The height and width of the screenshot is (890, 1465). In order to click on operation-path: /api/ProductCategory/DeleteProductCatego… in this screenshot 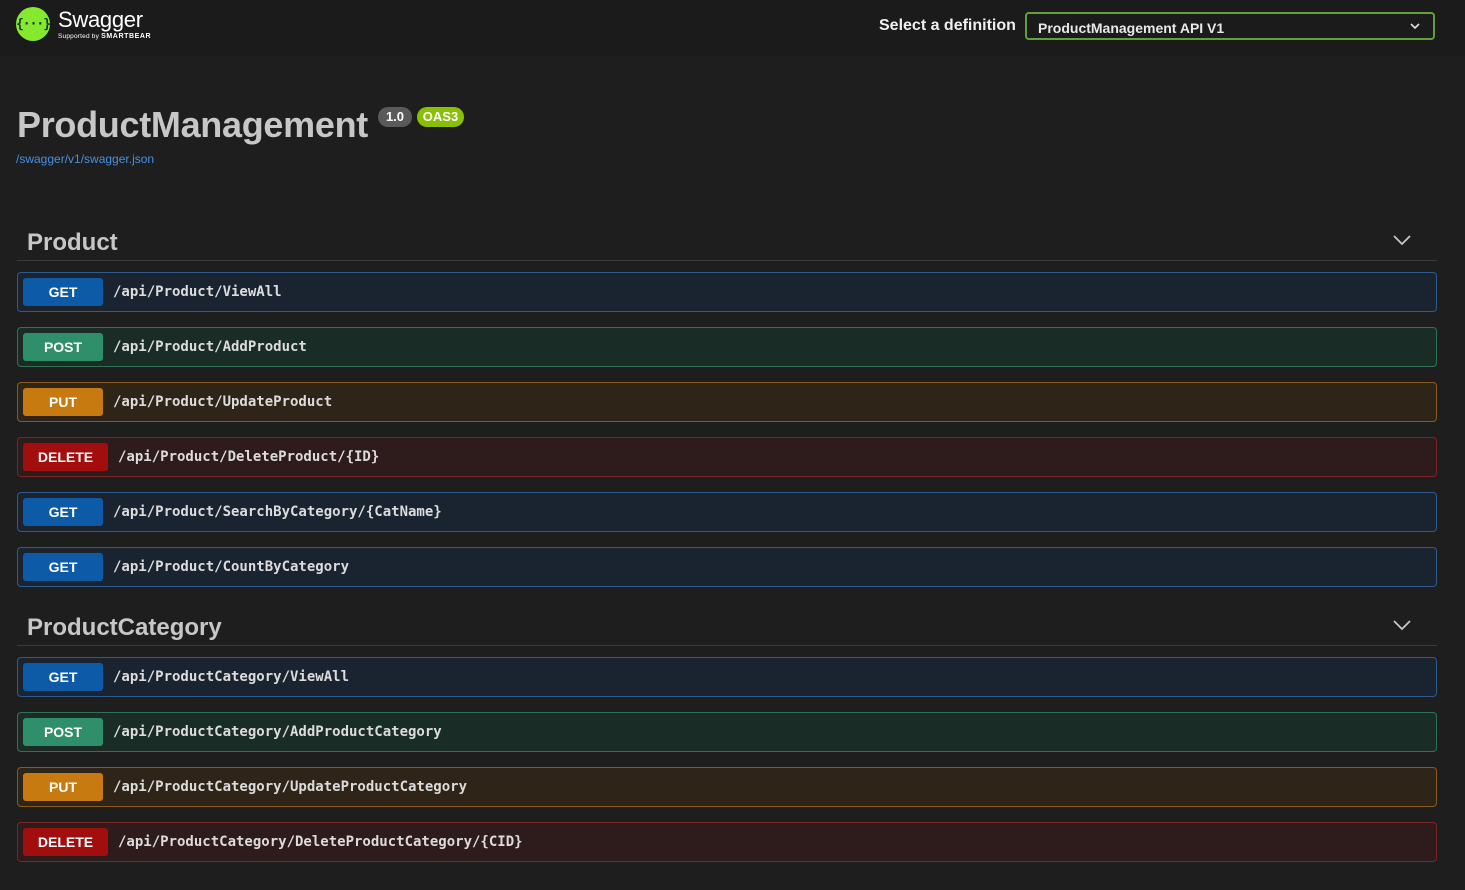, I will do `click(320, 842)`.